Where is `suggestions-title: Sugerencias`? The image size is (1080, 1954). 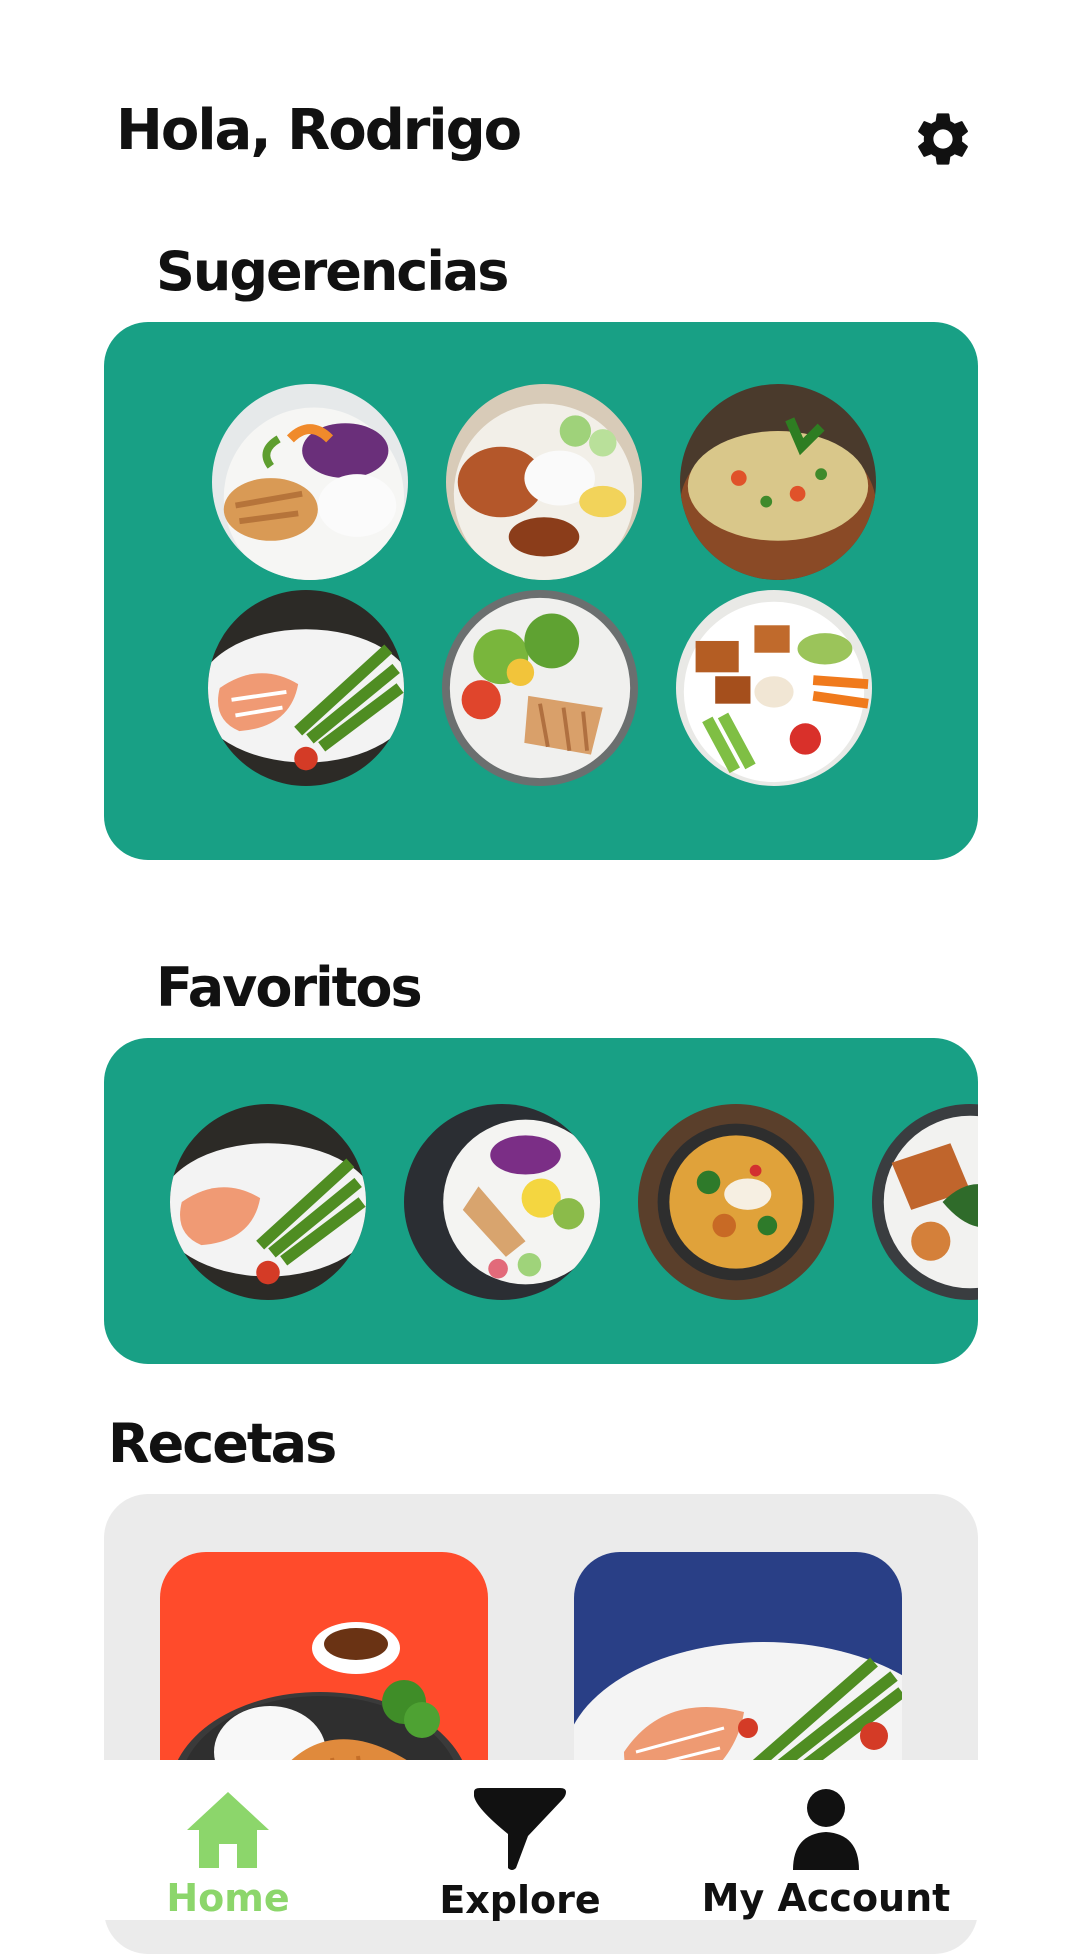 suggestions-title: Sugerencias is located at coordinates (332, 271).